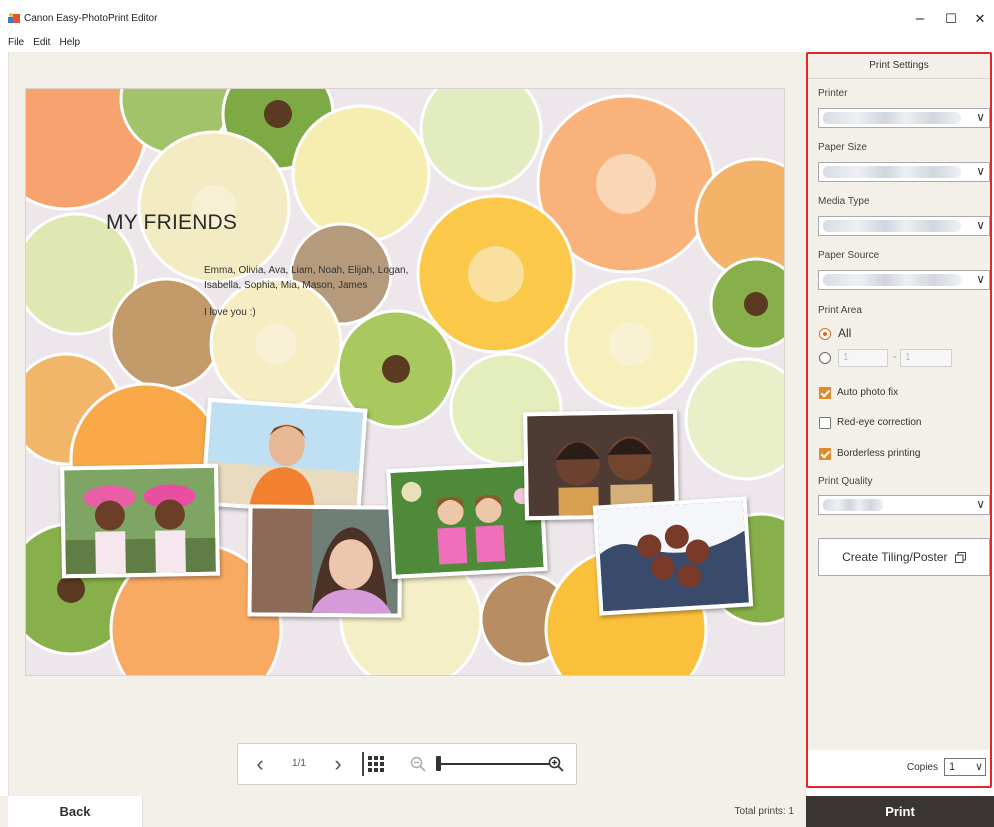 This screenshot has width=994, height=827. I want to click on create-tiling-poster-button: Create Tiling/Poster, so click(904, 557).